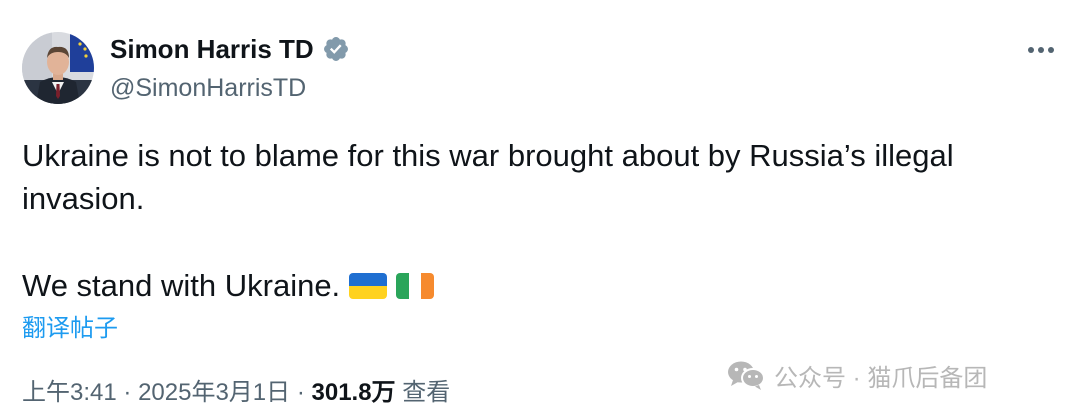 This screenshot has height=417, width=1080. I want to click on more-dots-icon, so click(1041, 50).